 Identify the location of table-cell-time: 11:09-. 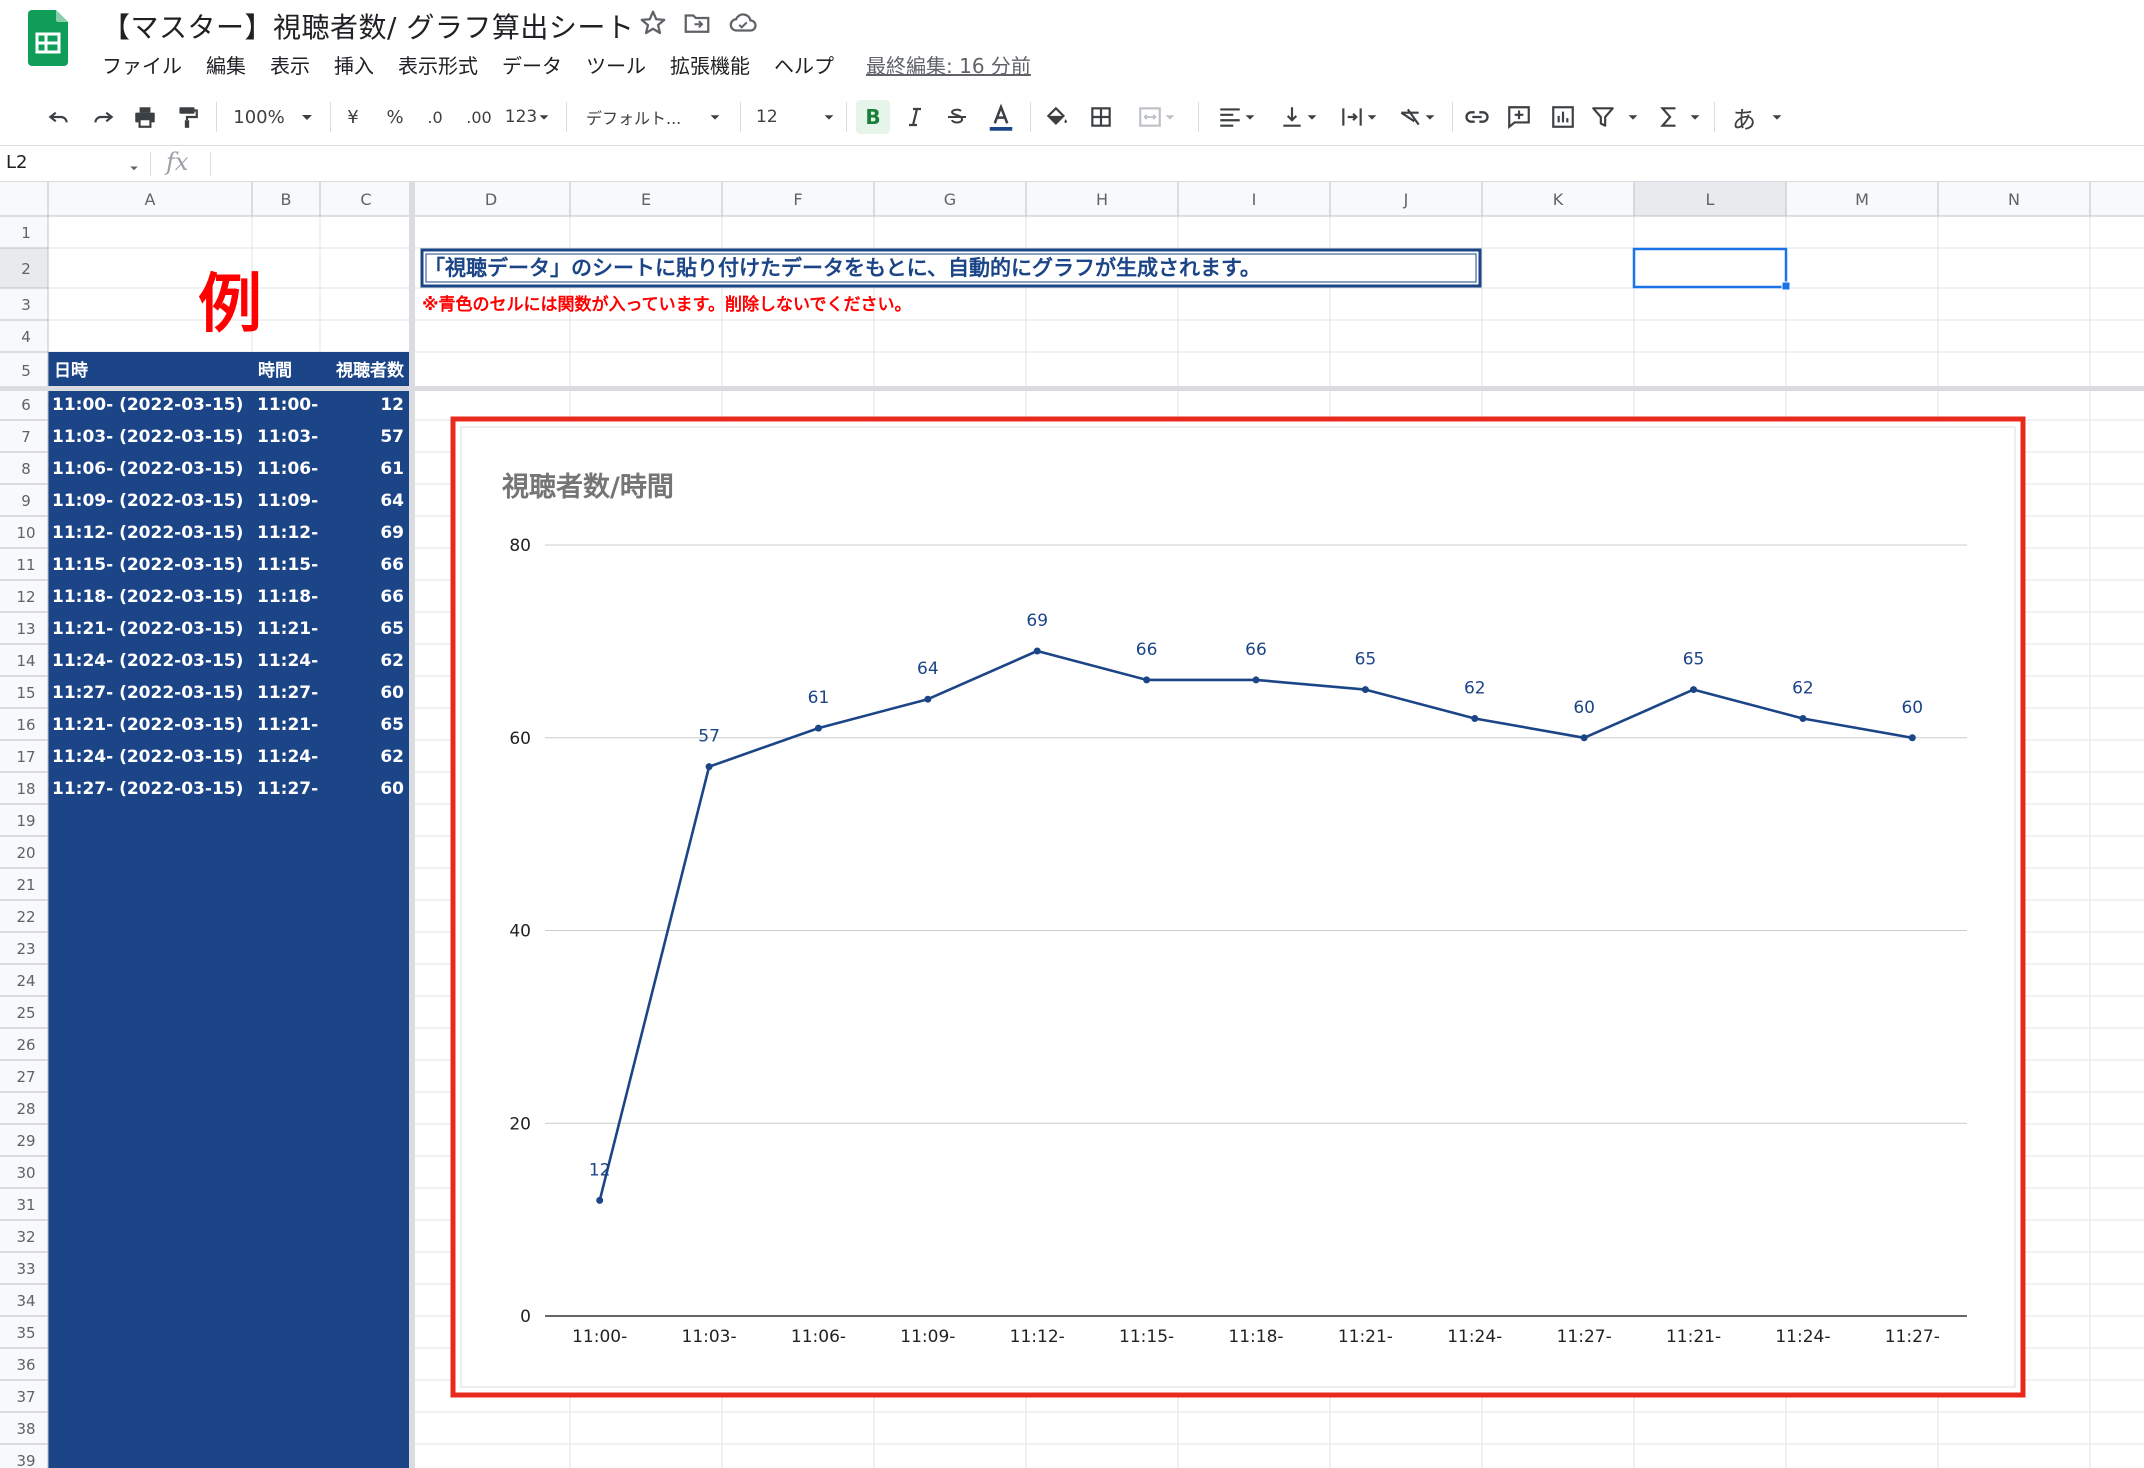
(287, 501).